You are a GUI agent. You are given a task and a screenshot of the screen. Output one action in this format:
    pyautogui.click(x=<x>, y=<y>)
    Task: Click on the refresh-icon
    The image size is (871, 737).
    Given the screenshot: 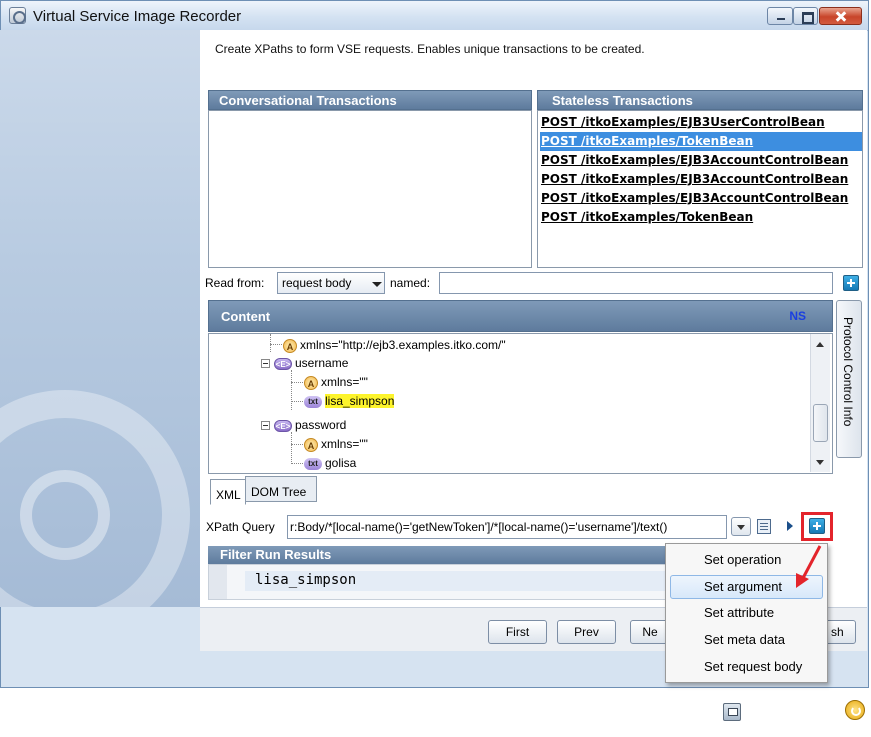 What is the action you would take?
    pyautogui.click(x=855, y=710)
    